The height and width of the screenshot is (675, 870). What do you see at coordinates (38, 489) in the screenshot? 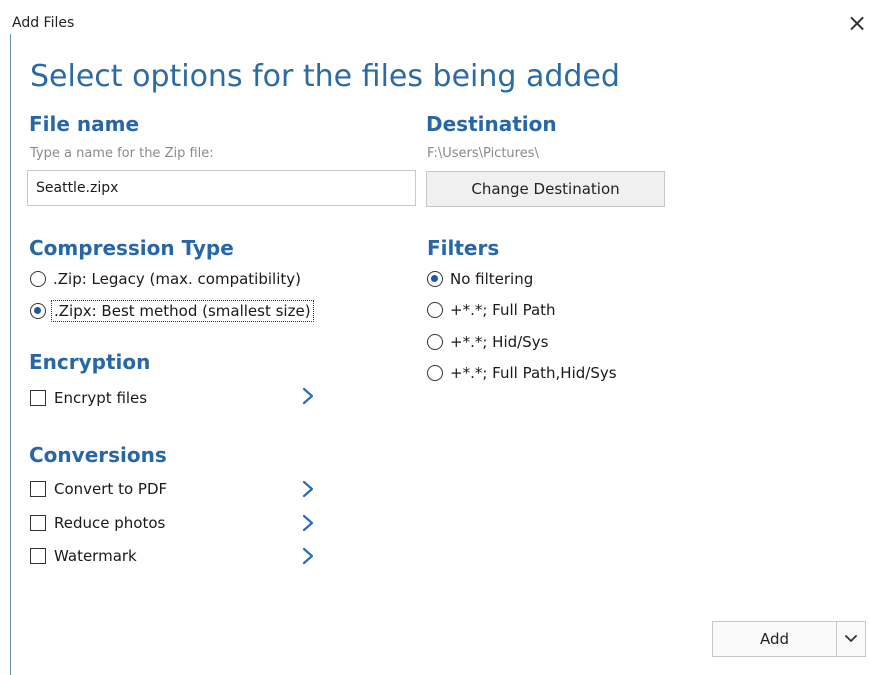
I see `convert-to-pdf-checkbox` at bounding box center [38, 489].